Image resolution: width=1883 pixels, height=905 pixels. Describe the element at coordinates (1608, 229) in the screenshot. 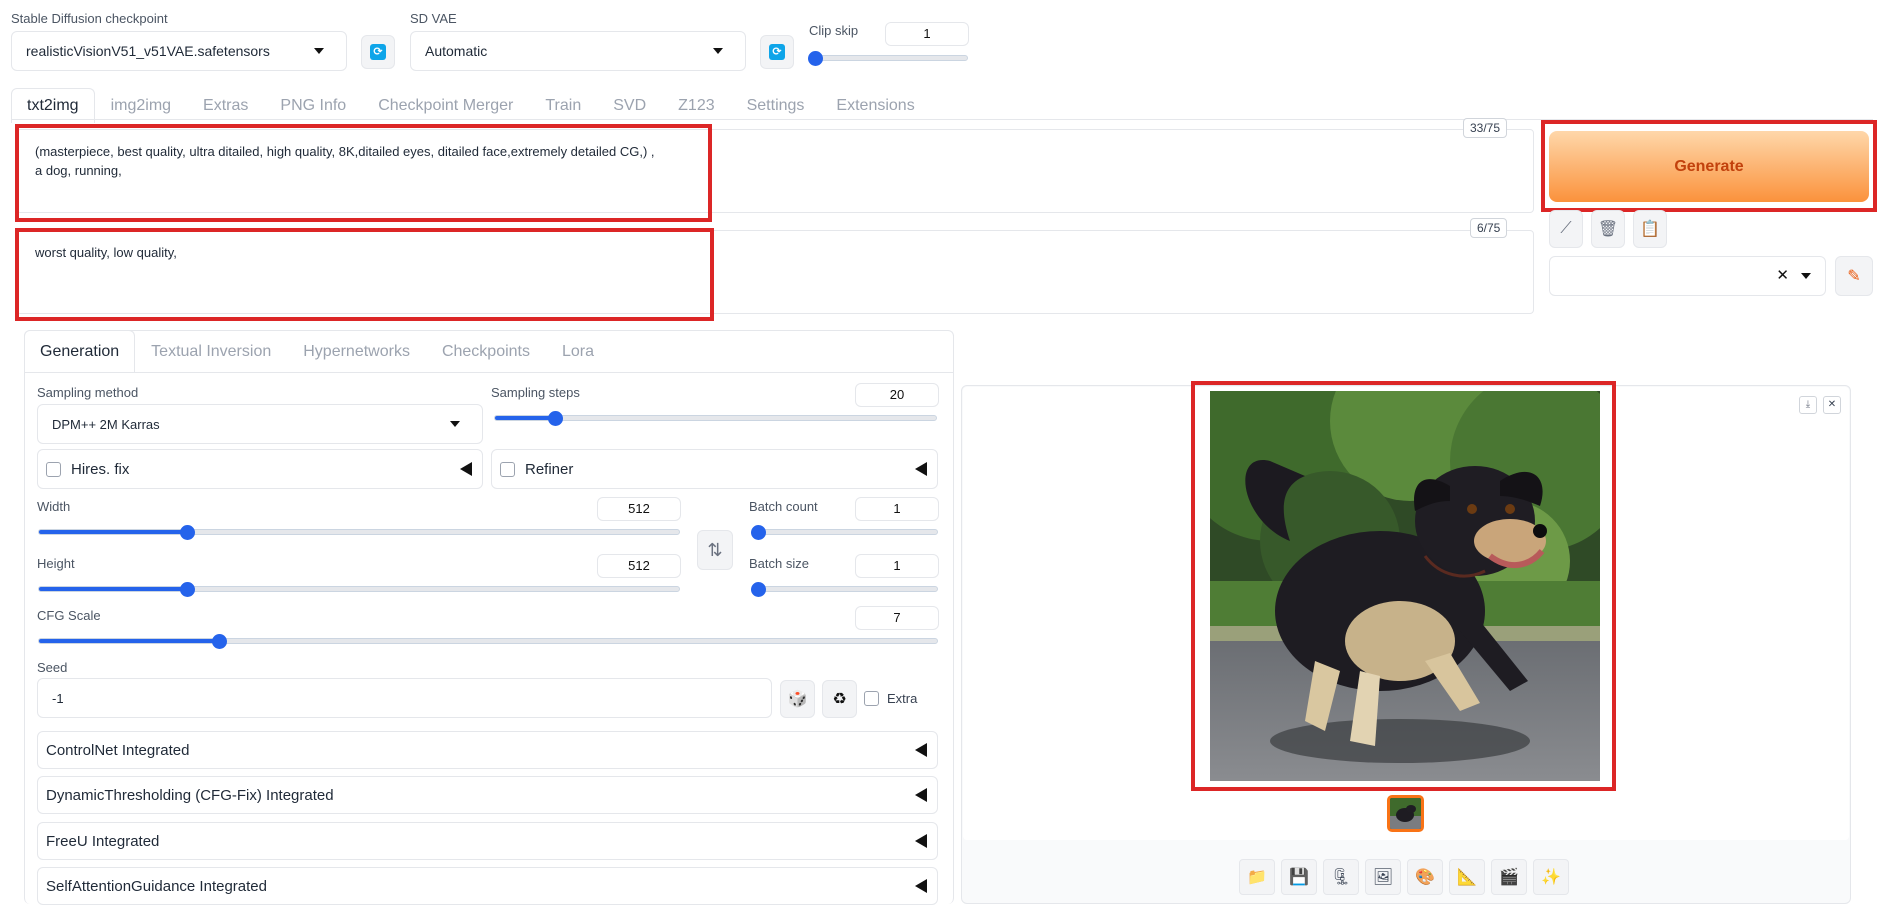

I see `clear-prompt-button: 🗑` at that location.